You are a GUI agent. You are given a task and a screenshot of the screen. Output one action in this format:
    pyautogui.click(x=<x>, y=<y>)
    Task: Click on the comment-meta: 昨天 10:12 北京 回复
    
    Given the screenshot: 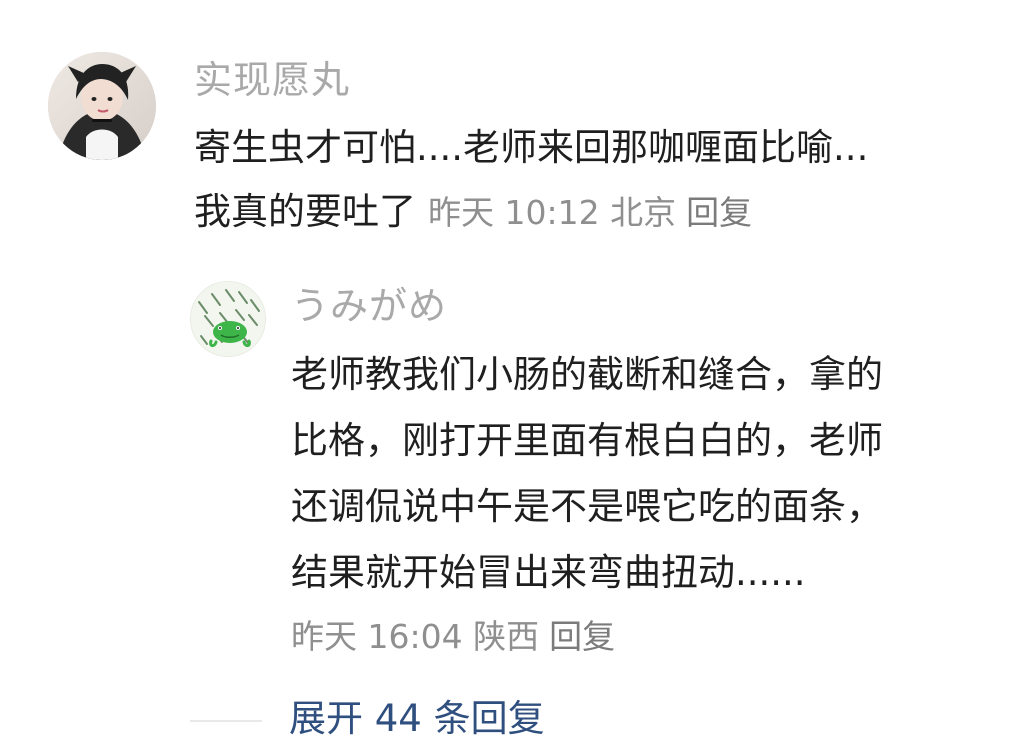 What is the action you would take?
    pyautogui.click(x=590, y=212)
    